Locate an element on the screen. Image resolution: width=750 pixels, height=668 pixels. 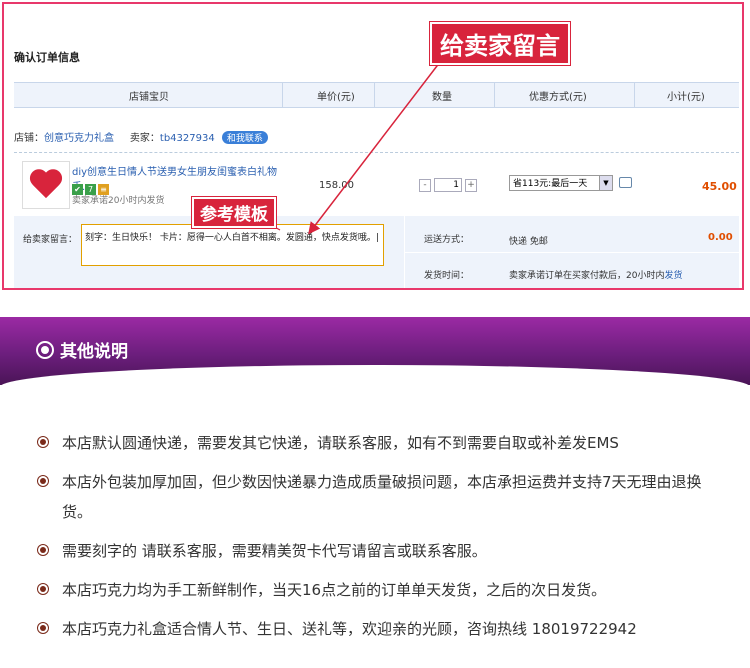
banner-title-text: 其他说明 is located at coordinates (94, 352).